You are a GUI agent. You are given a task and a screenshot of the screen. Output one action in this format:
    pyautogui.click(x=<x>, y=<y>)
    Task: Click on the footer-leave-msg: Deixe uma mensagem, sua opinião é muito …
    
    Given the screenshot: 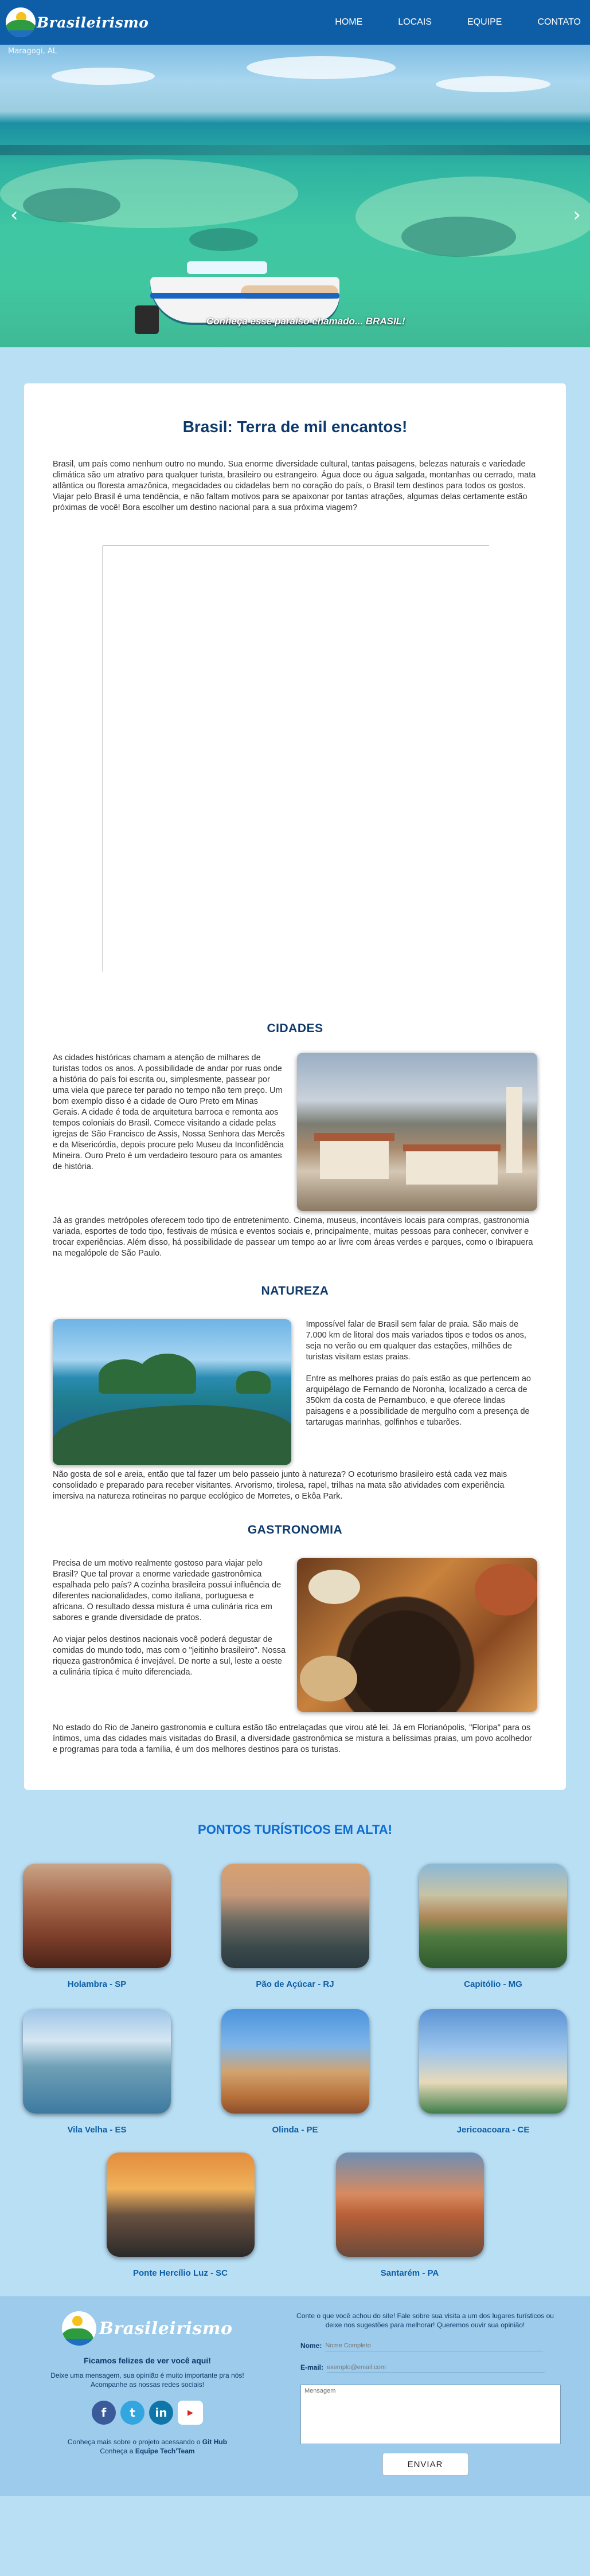 What is the action you would take?
    pyautogui.click(x=147, y=2375)
    